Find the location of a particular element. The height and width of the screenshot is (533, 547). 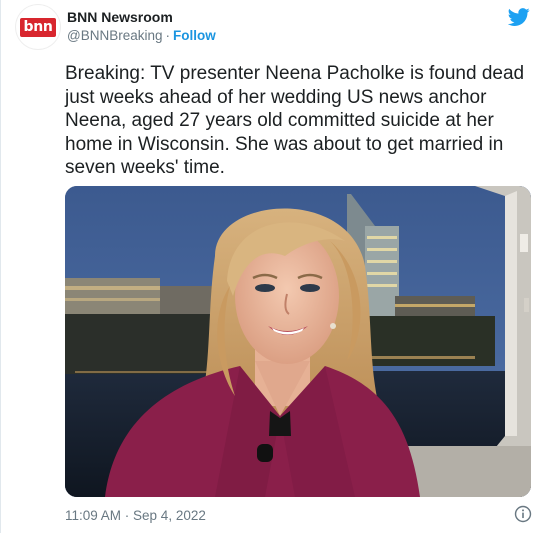

follow-button: Follow is located at coordinates (194, 35).